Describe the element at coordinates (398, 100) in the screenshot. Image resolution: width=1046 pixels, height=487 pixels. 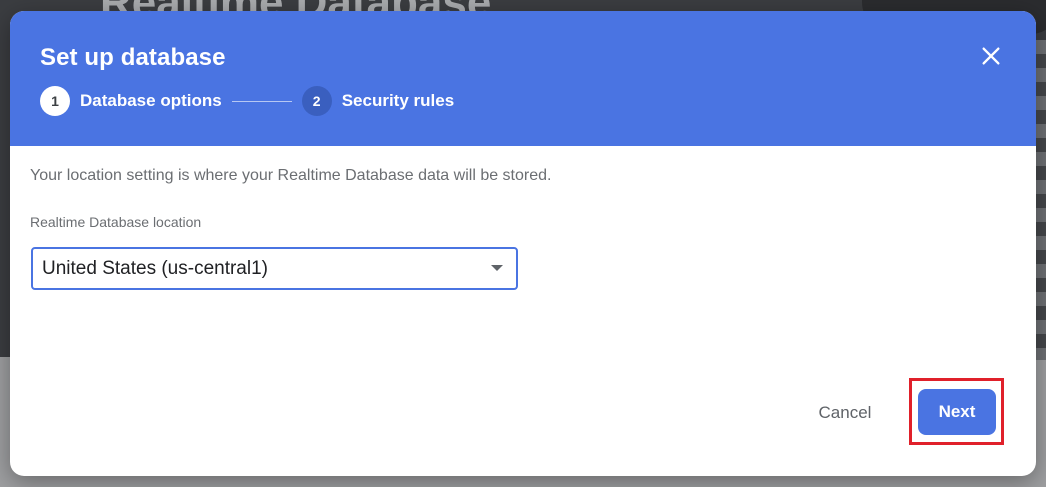
I see `step-label-security-rules: Security rules` at that location.